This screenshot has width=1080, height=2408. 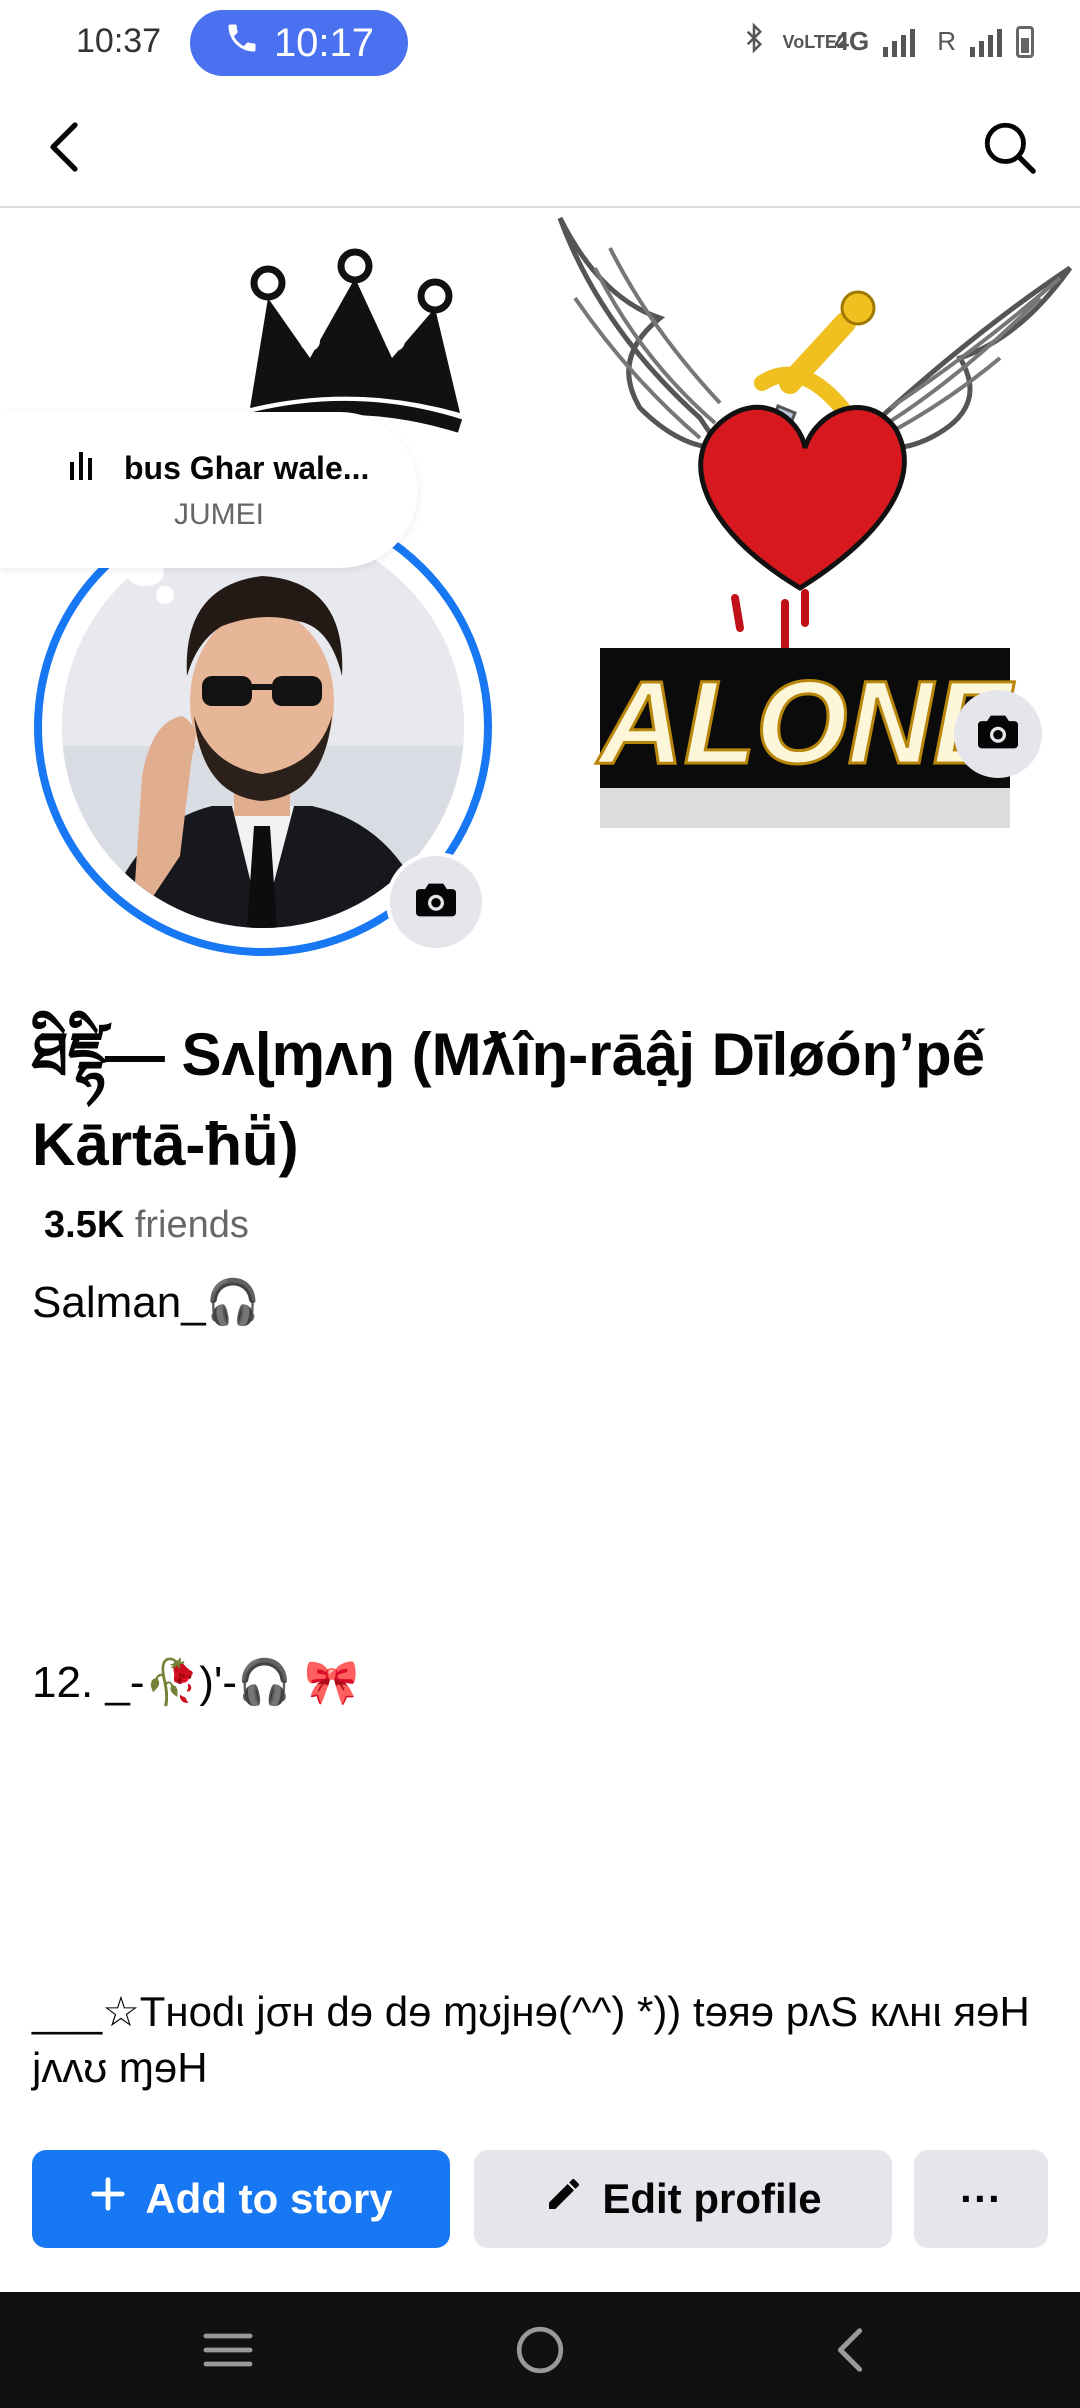 I want to click on profile-music-note: bus Ghar wale... JUMEI, so click(x=209, y=490).